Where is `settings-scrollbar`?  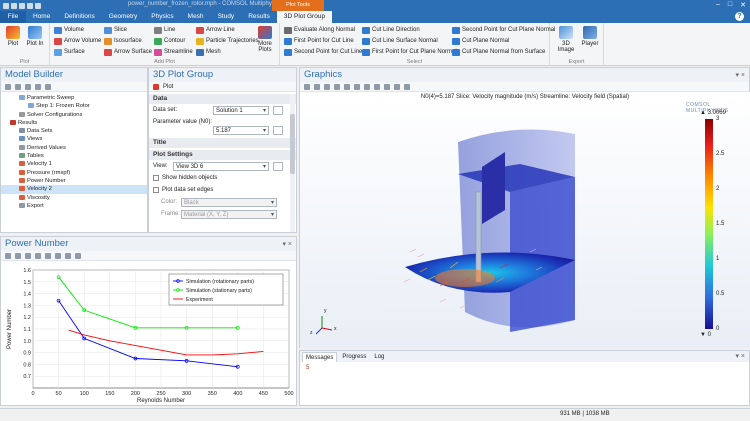 settings-scrollbar is located at coordinates (292, 163).